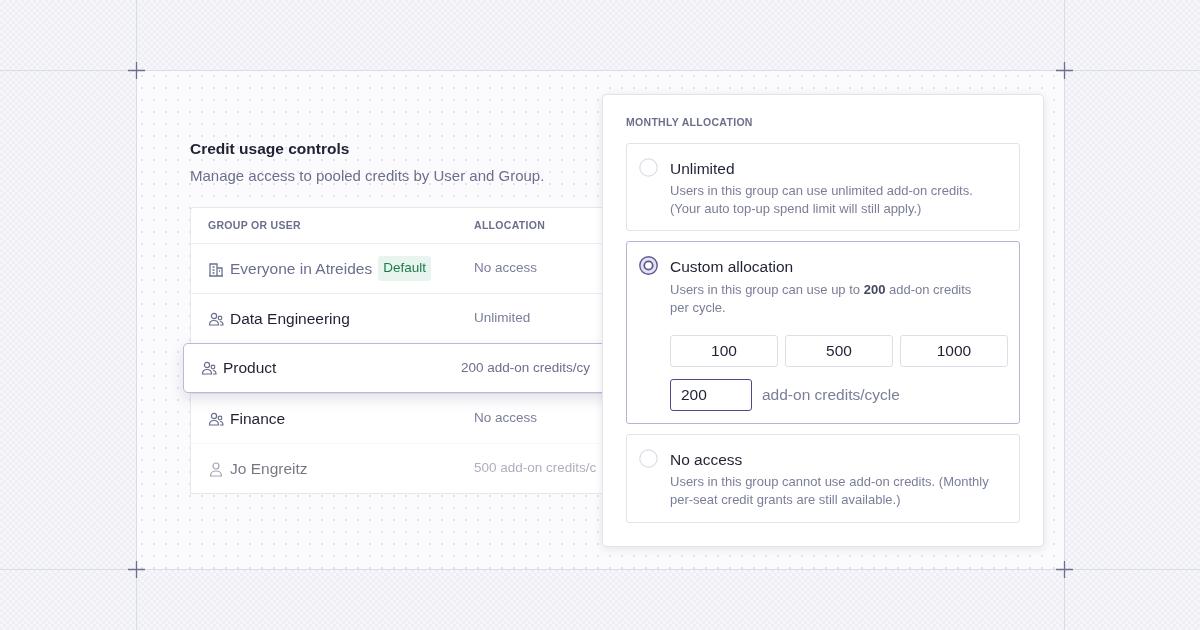 Image resolution: width=1200 pixels, height=630 pixels. What do you see at coordinates (502, 318) in the screenshot?
I see `allocation-text: Unlimited` at bounding box center [502, 318].